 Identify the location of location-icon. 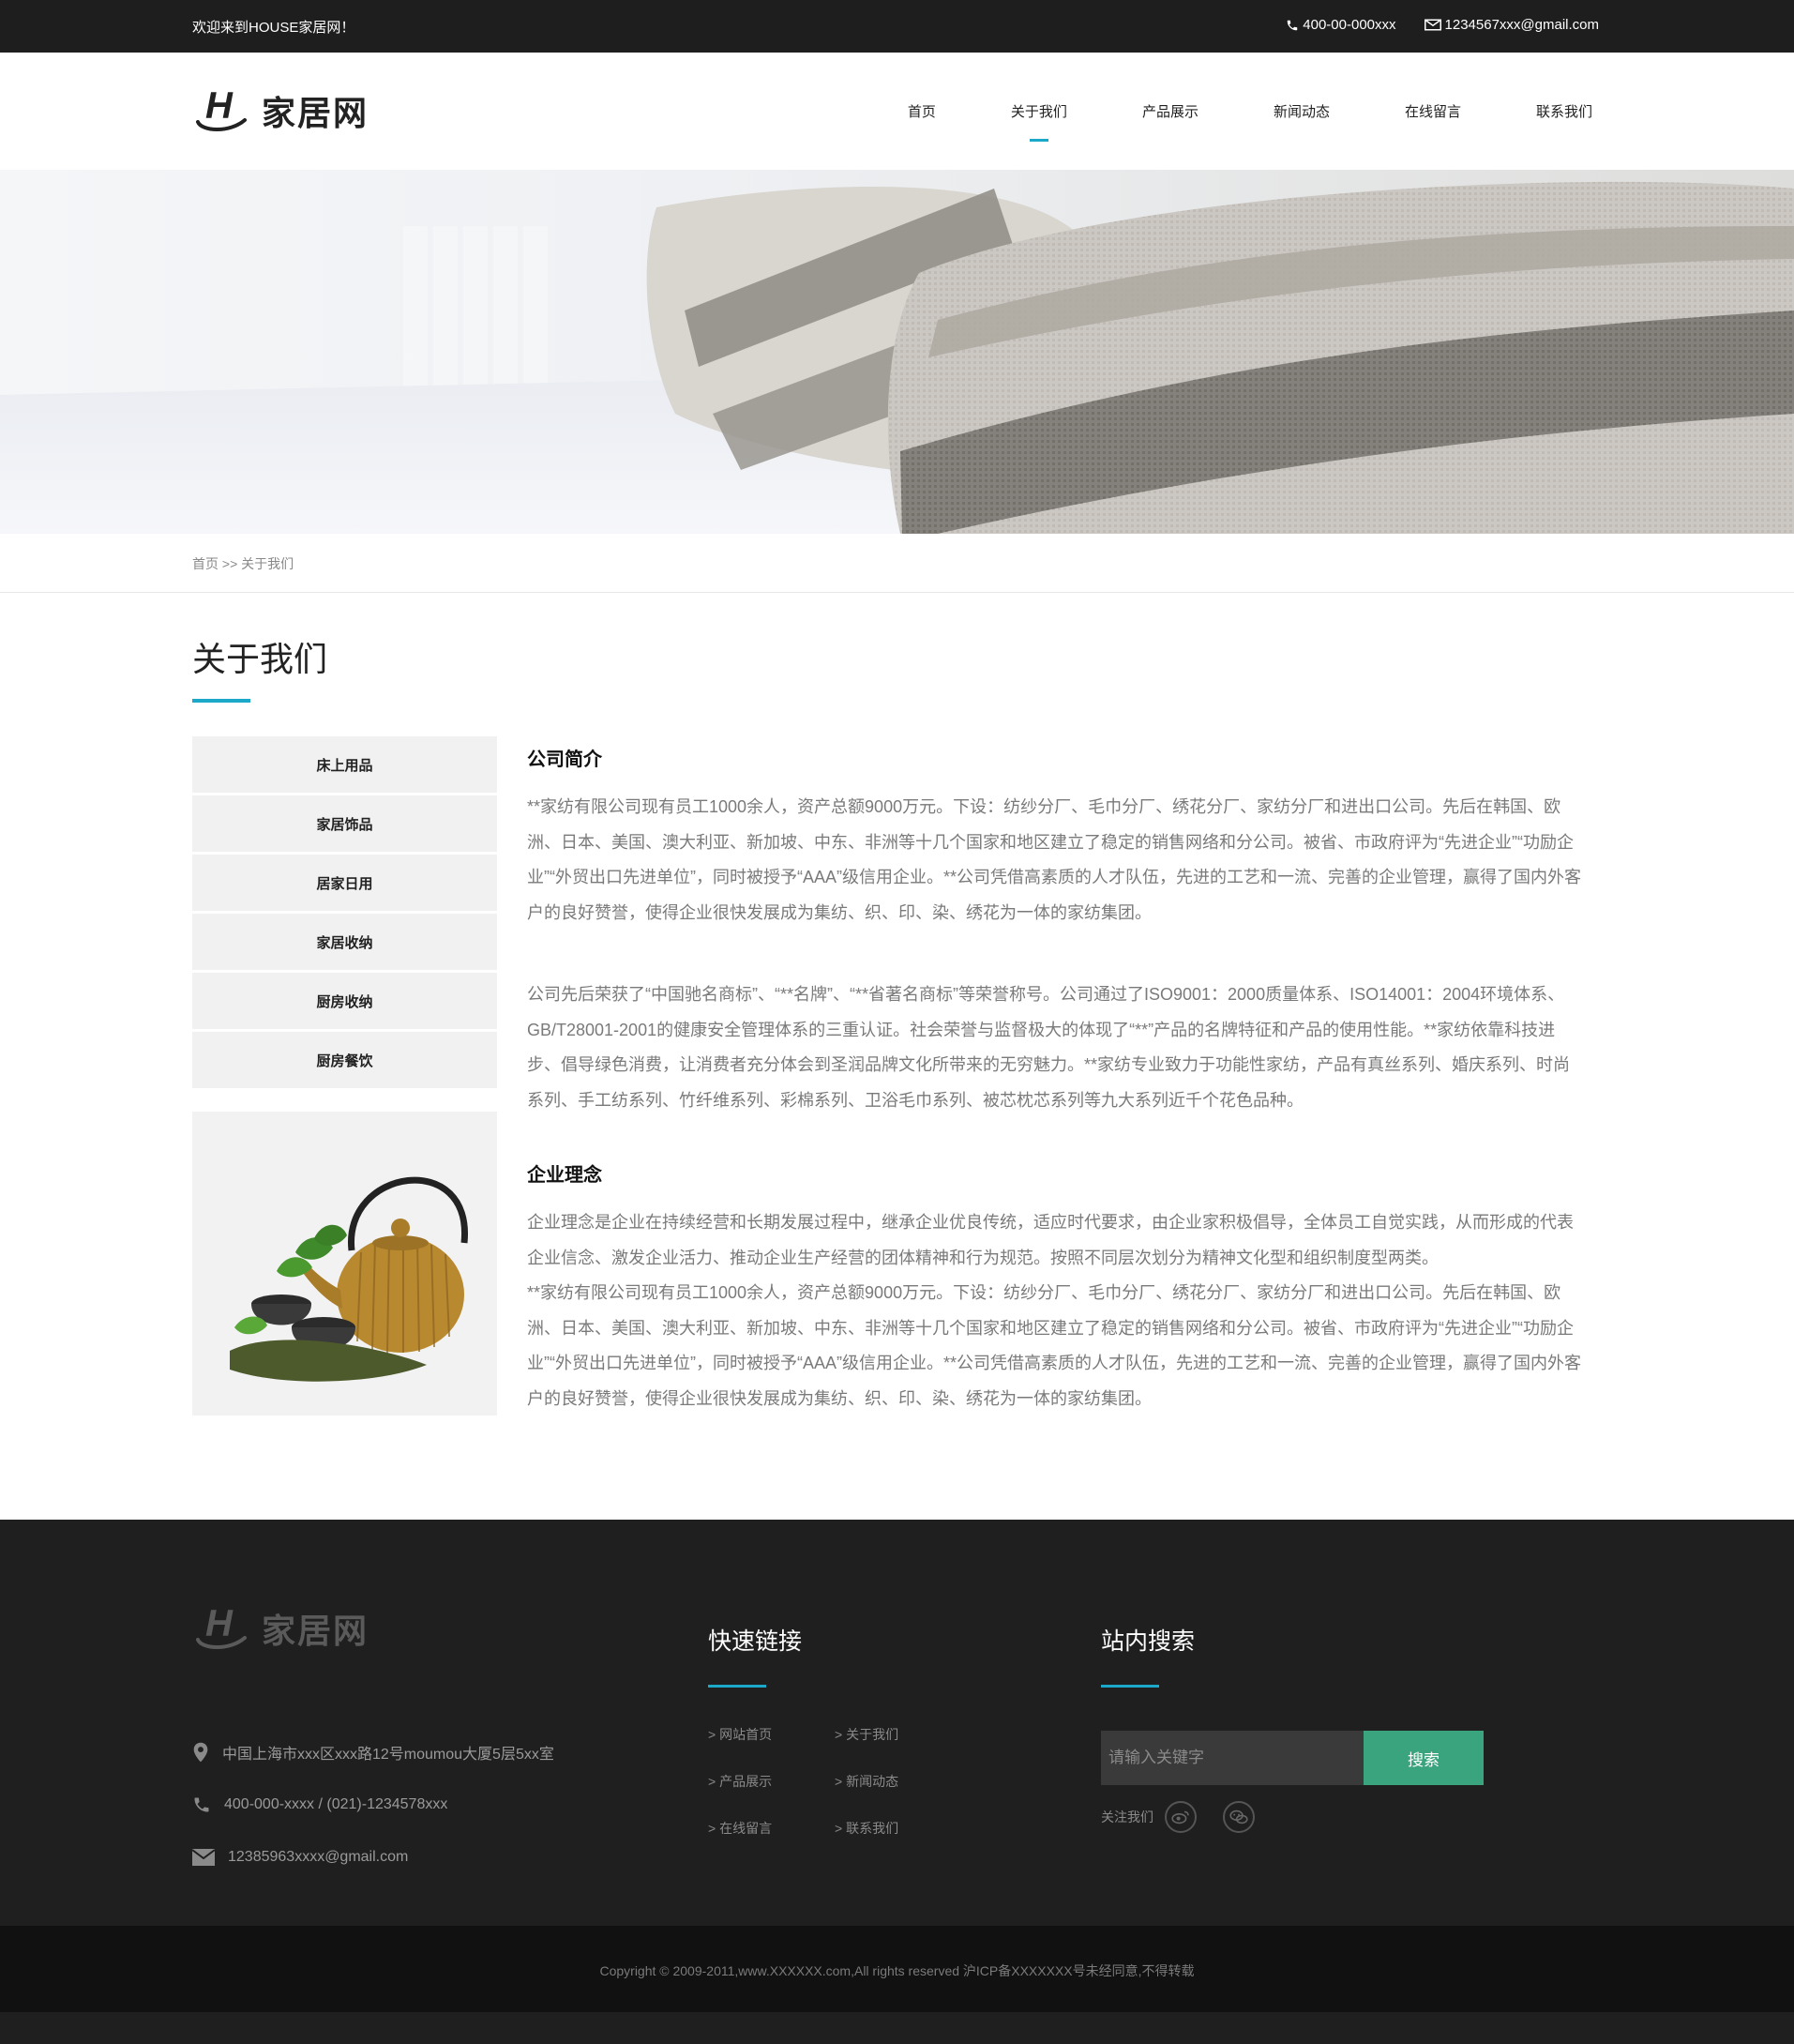
(200, 1752).